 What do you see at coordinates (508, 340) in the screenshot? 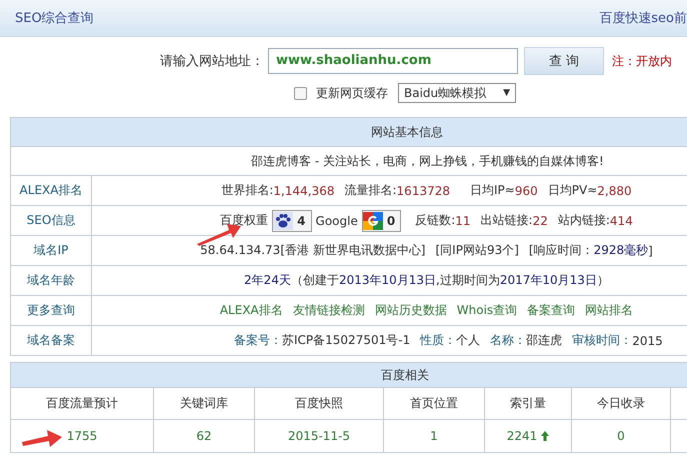
I see `info-key: 名称：` at bounding box center [508, 340].